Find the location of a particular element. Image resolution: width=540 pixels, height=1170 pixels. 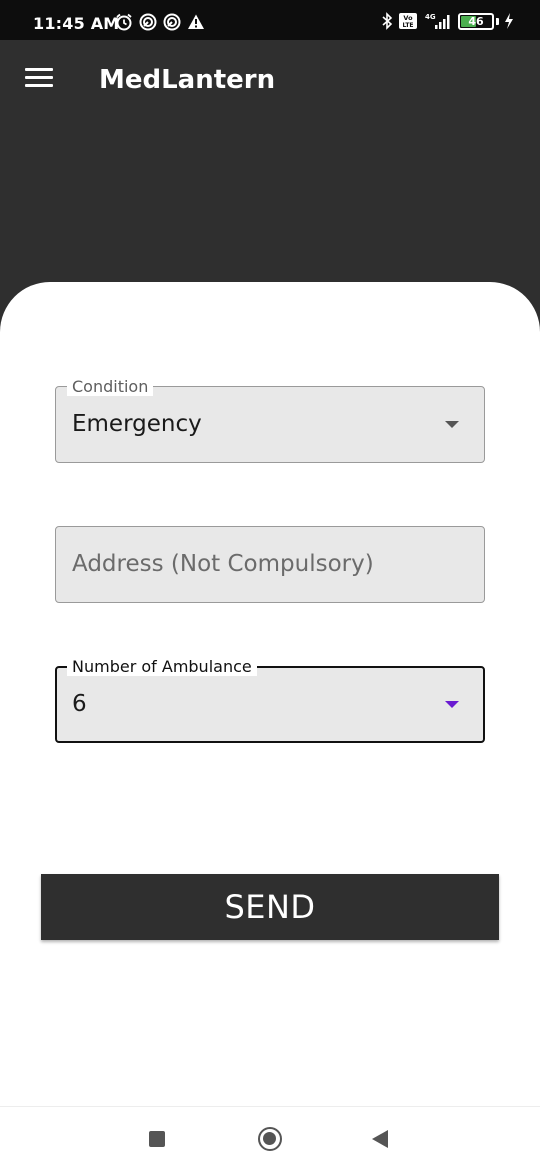

charging-bolt-icon is located at coordinates (509, 21).